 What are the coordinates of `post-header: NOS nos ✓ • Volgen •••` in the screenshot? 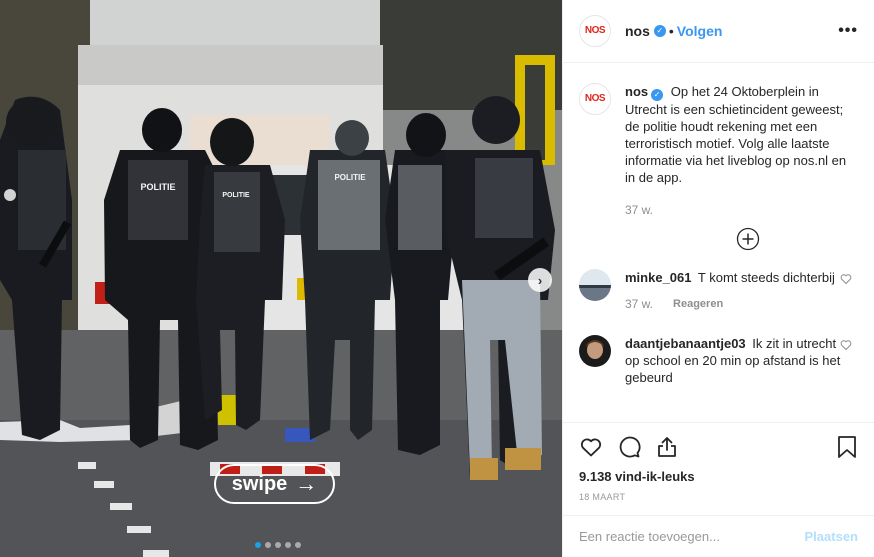 It's located at (718, 31).